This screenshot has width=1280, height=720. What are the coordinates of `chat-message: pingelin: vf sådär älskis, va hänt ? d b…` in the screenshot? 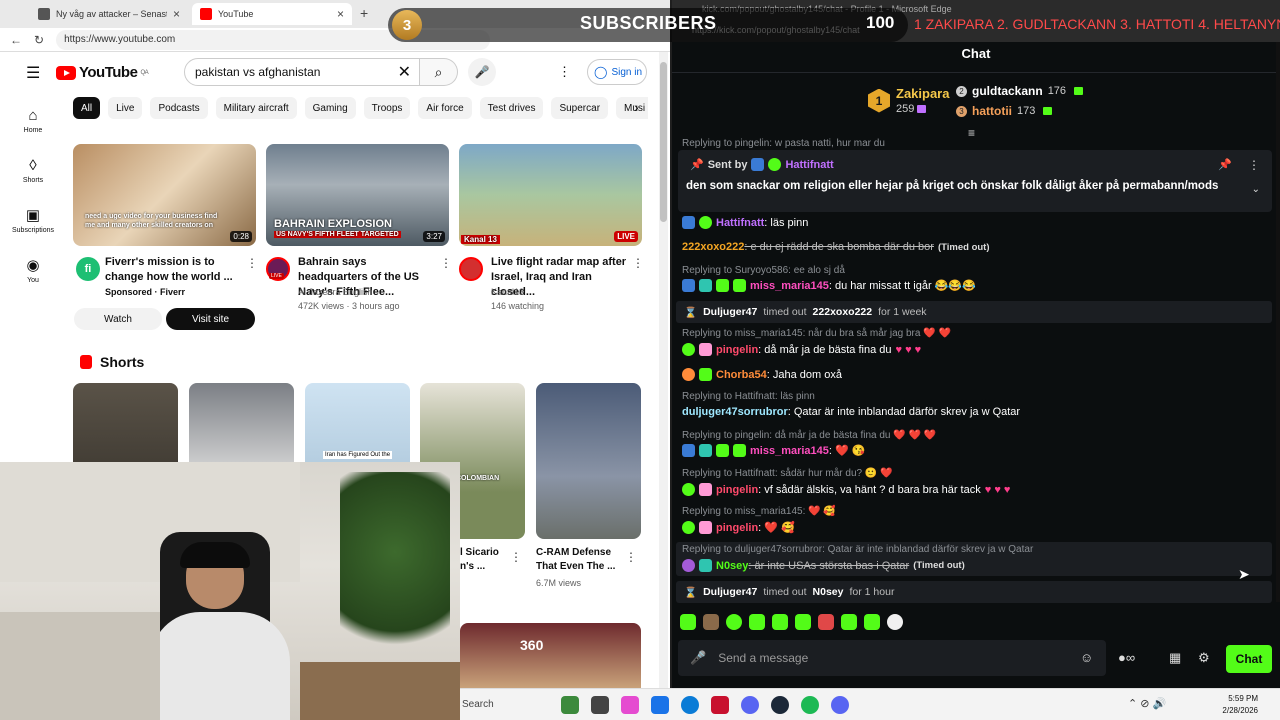 It's located at (846, 489).